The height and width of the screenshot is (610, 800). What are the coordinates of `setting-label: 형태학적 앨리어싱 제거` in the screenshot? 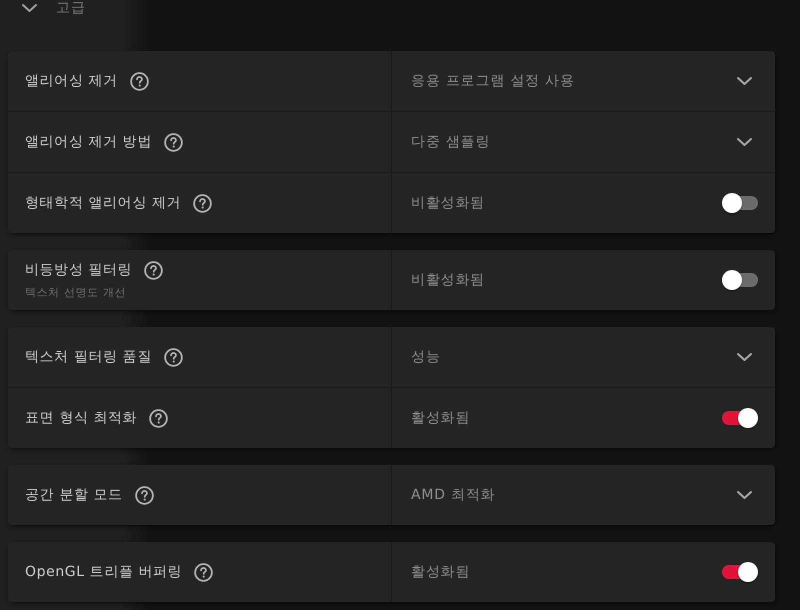 It's located at (103, 203).